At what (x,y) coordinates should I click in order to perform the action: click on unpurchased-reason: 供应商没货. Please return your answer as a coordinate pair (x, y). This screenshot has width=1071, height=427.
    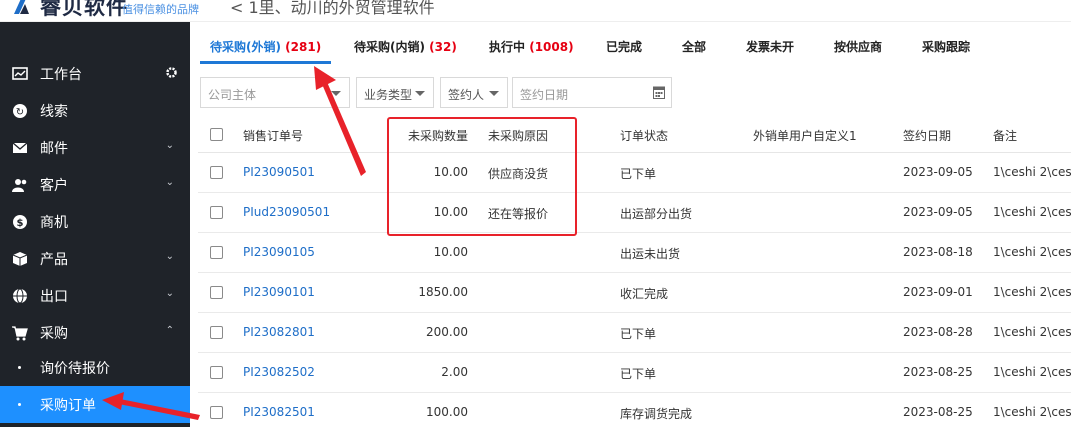
    Looking at the image, I should click on (518, 174).